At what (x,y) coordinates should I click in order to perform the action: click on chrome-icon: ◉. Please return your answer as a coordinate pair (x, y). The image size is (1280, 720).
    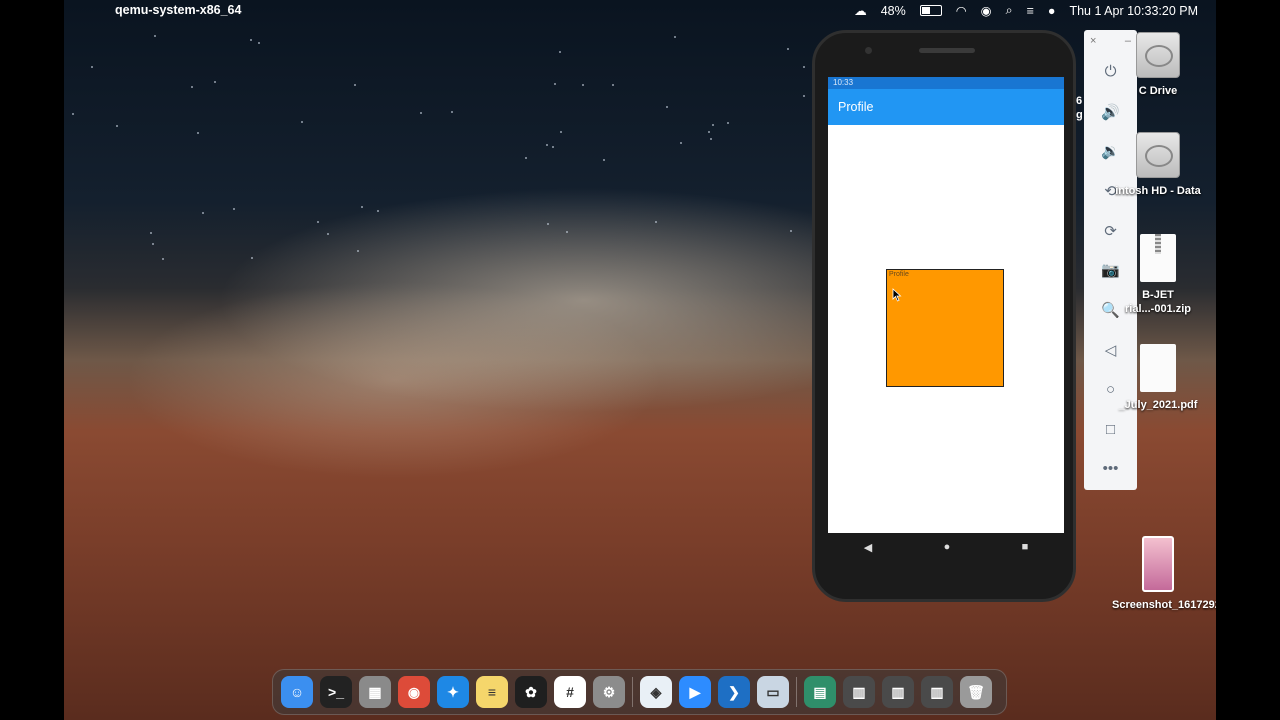
    Looking at the image, I should click on (414, 692).